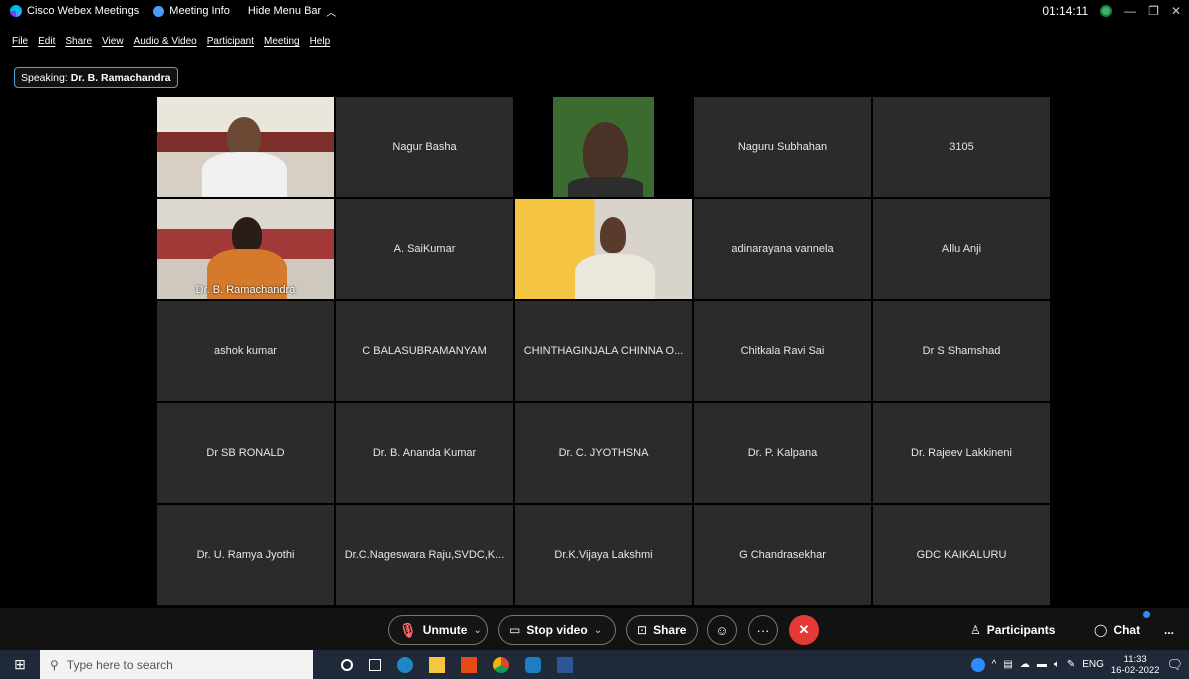 This screenshot has width=1189, height=679. I want to click on participant-name: 3105, so click(961, 147).